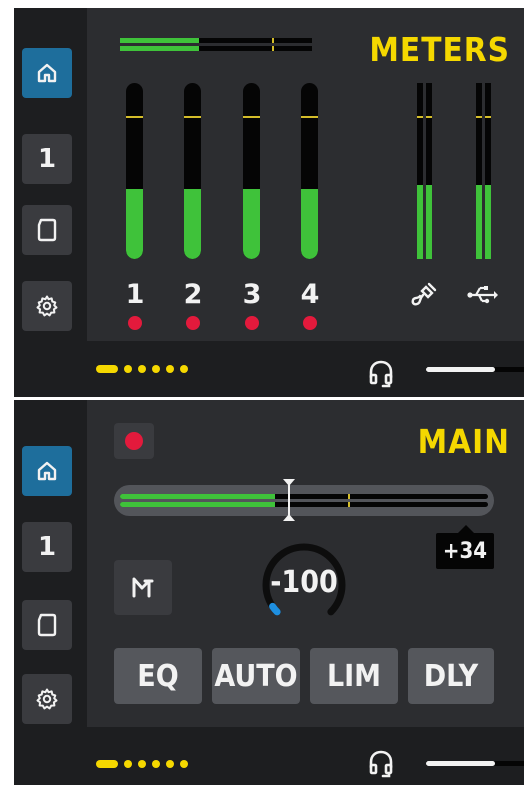  I want to click on gain-readout: +34, so click(465, 547).